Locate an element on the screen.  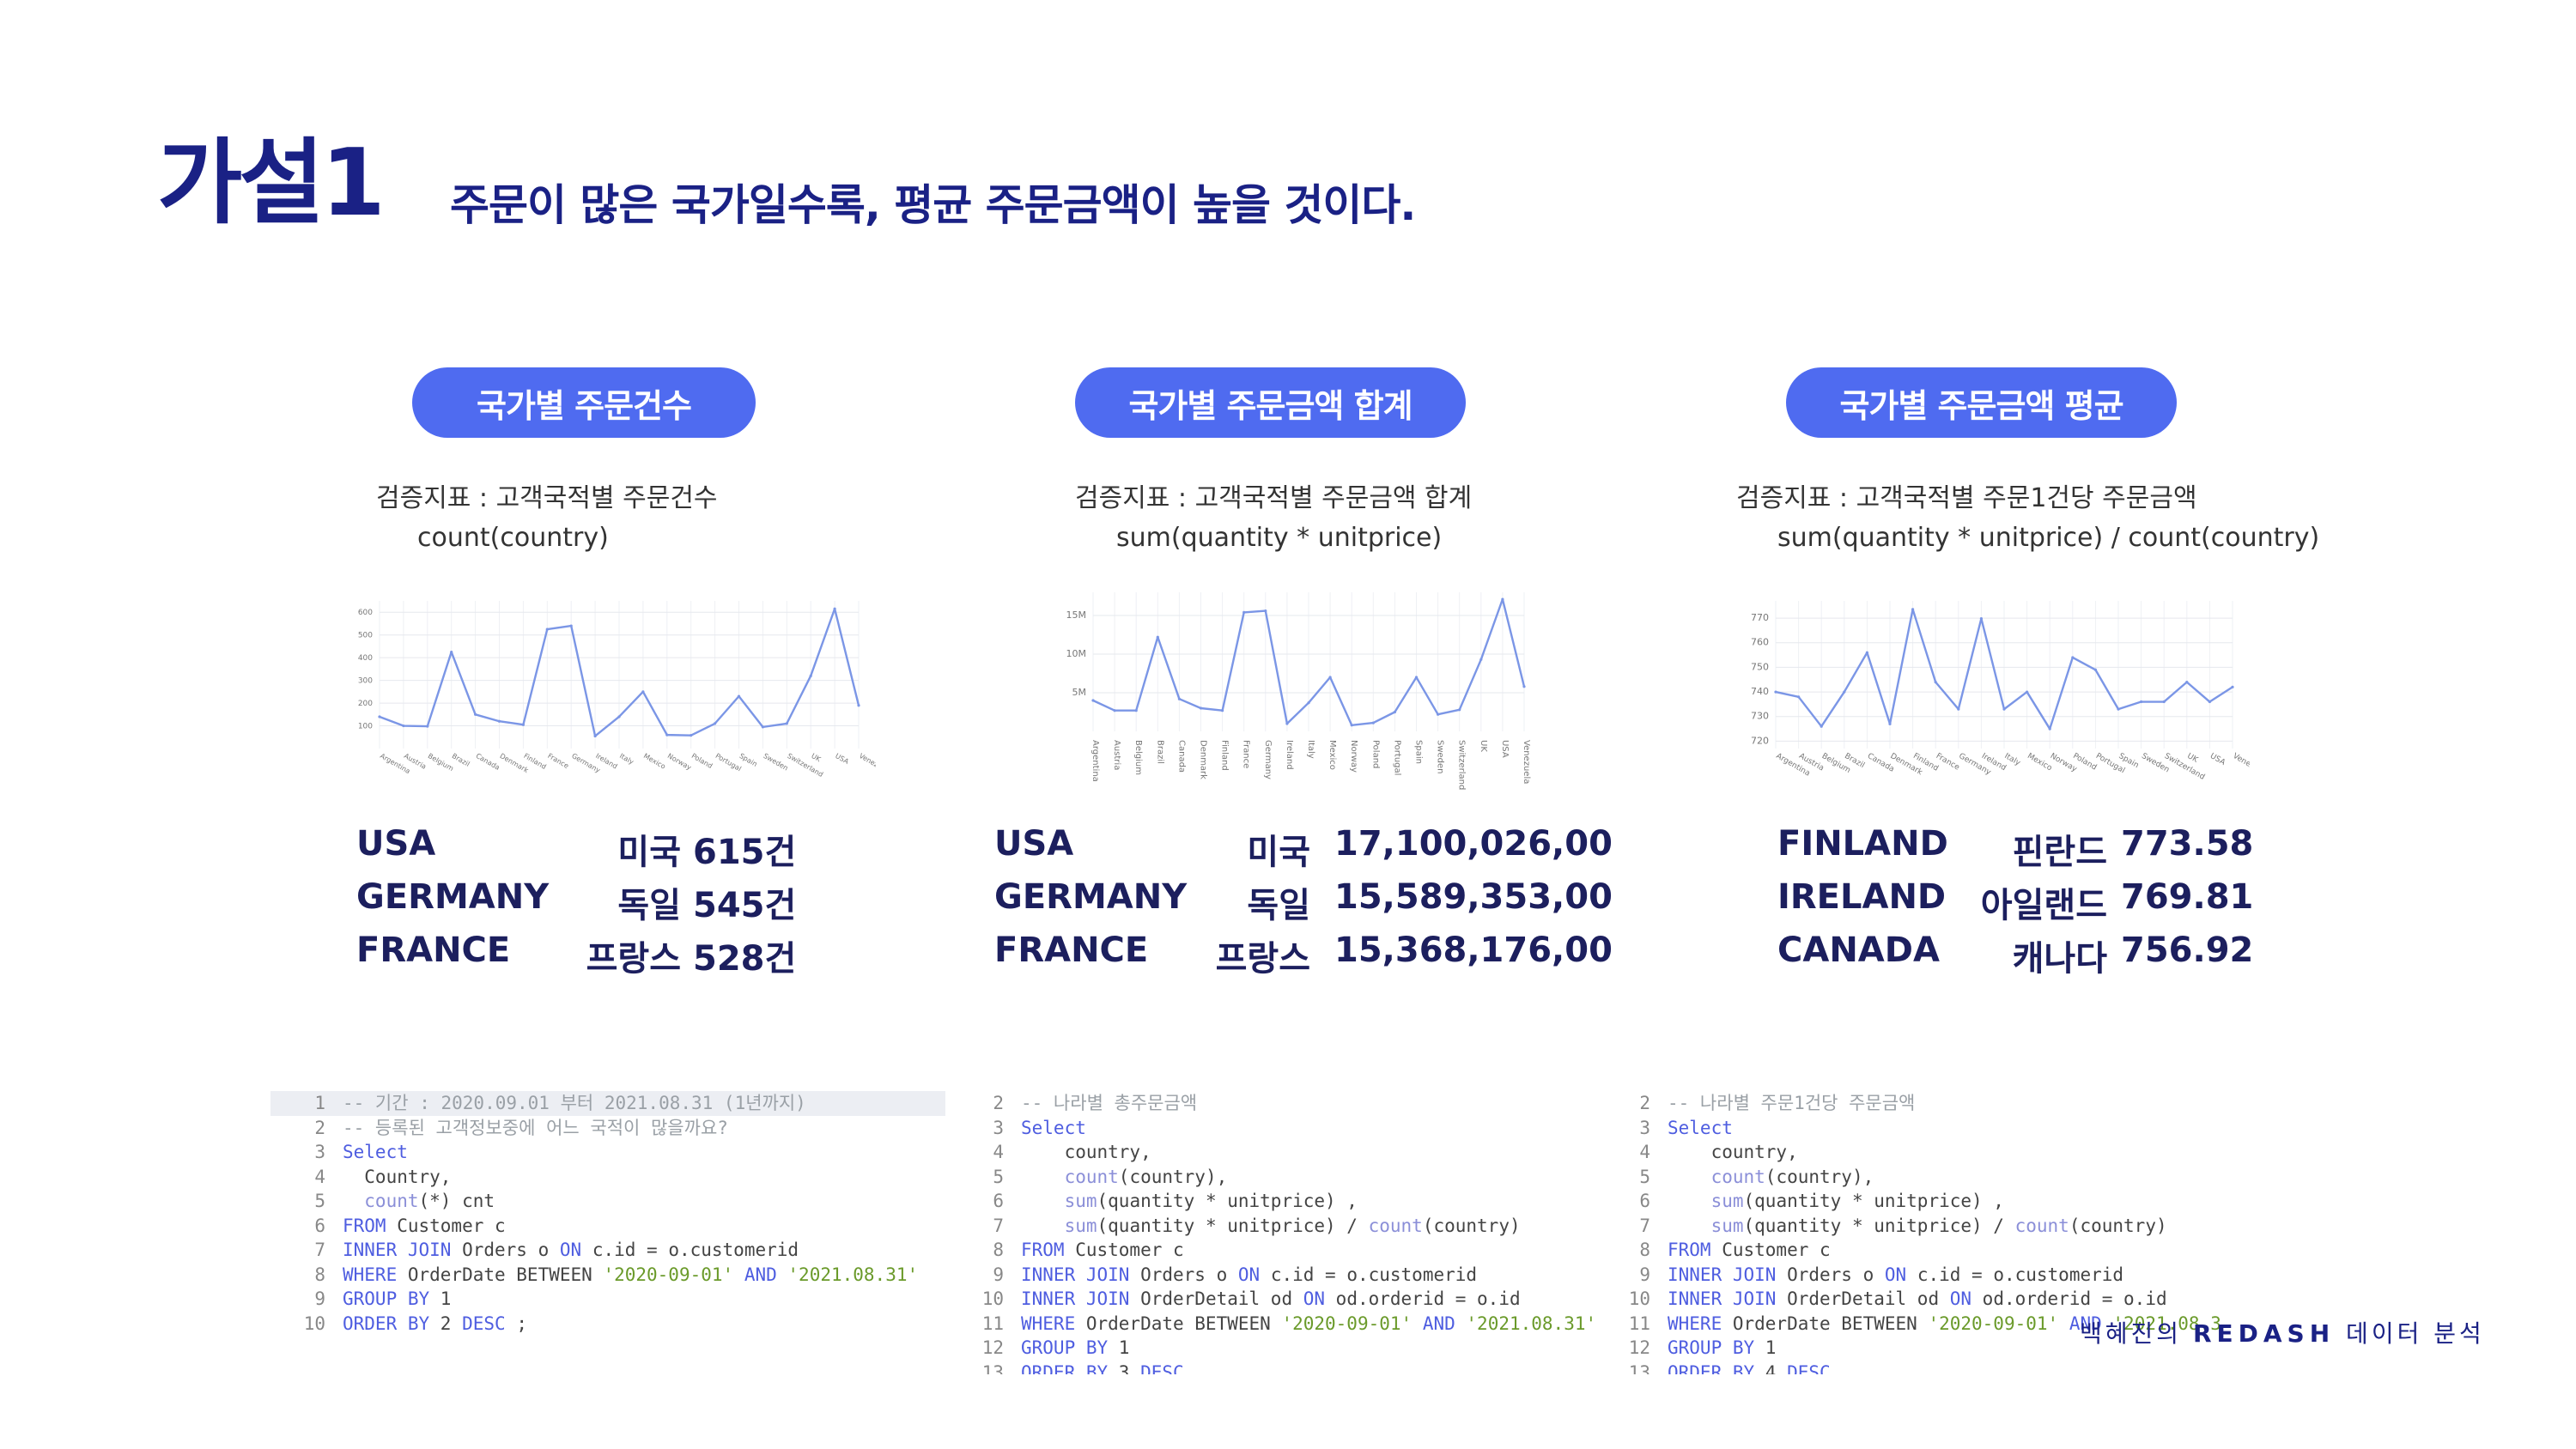
code-text: count(country), is located at coordinates (1771, 1177).